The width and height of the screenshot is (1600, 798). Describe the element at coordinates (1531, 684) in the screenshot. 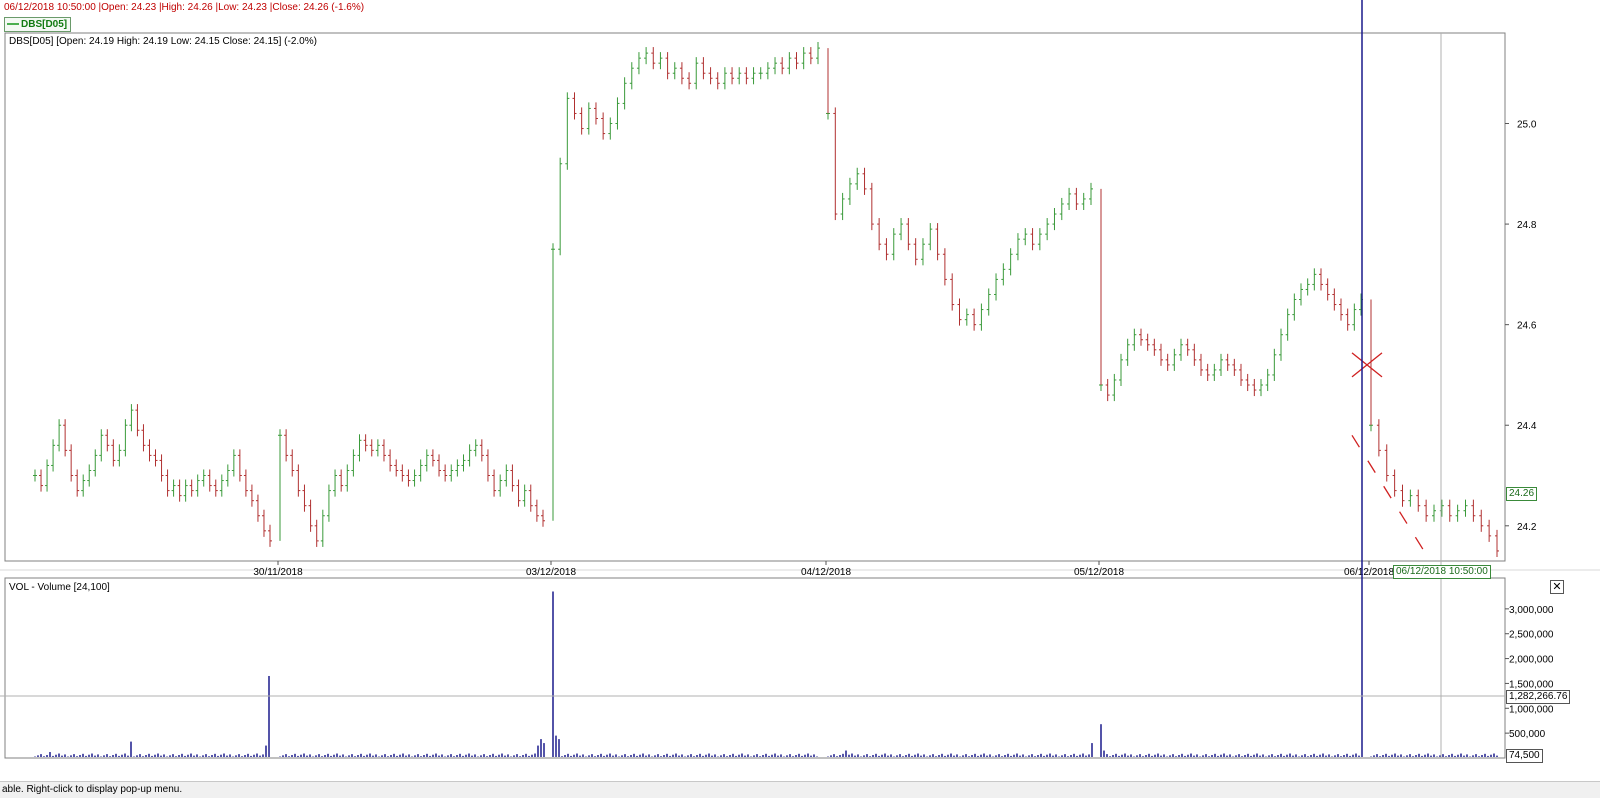

I see `volume-tick-label: 1,500,000` at that location.